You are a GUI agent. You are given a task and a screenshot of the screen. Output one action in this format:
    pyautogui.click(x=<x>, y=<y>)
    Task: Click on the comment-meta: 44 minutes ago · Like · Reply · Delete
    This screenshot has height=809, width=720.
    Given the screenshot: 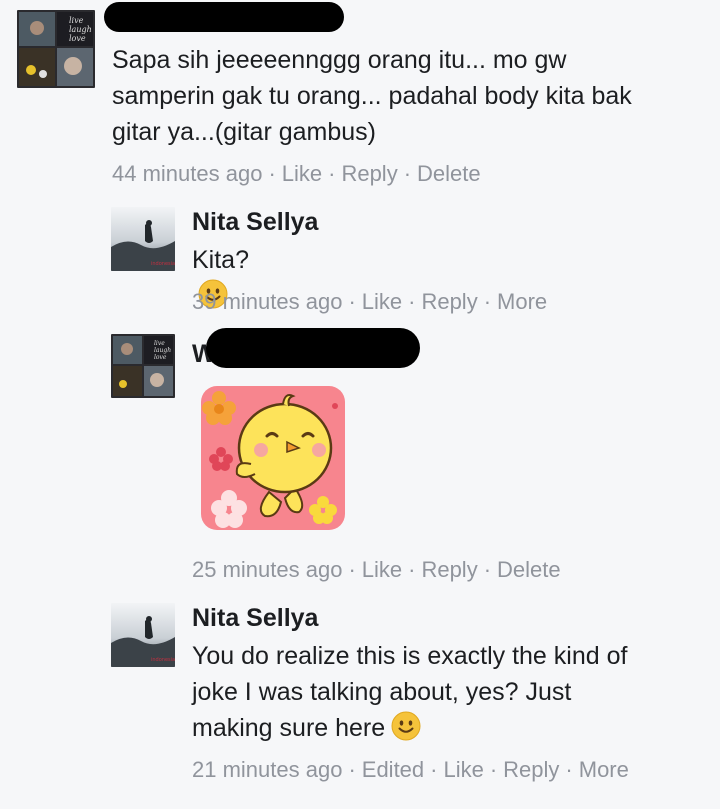 What is the action you would take?
    pyautogui.click(x=296, y=174)
    